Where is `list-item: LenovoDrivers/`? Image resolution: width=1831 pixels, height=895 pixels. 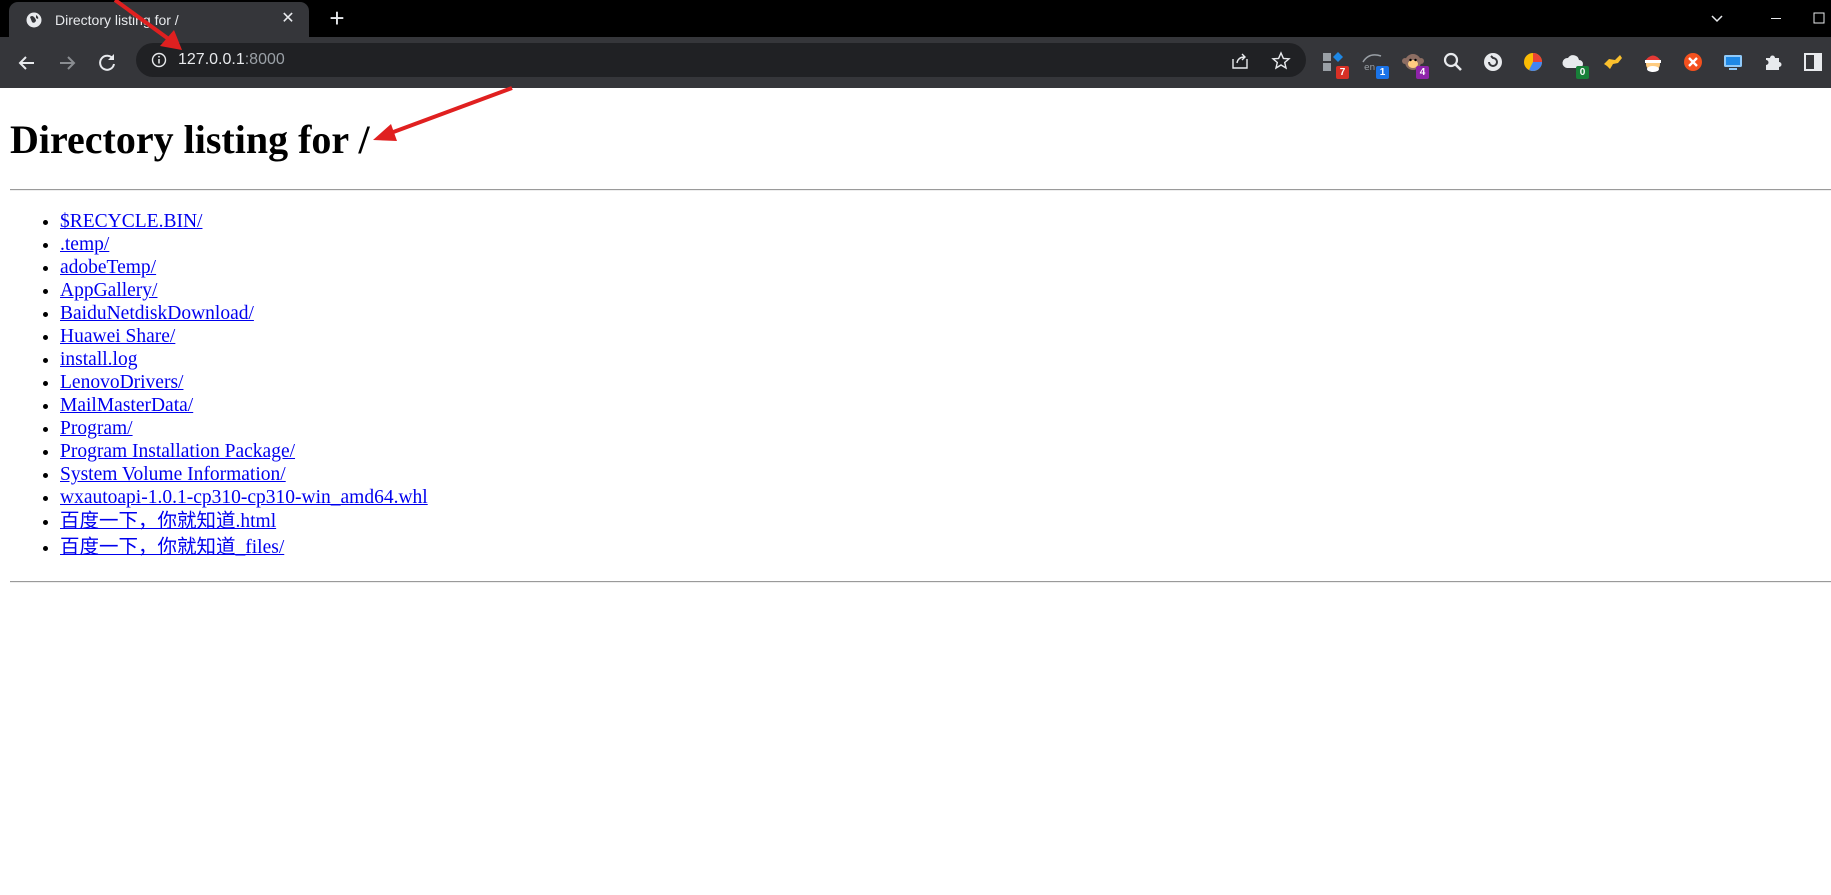 list-item: LenovoDrivers/ is located at coordinates (244, 382).